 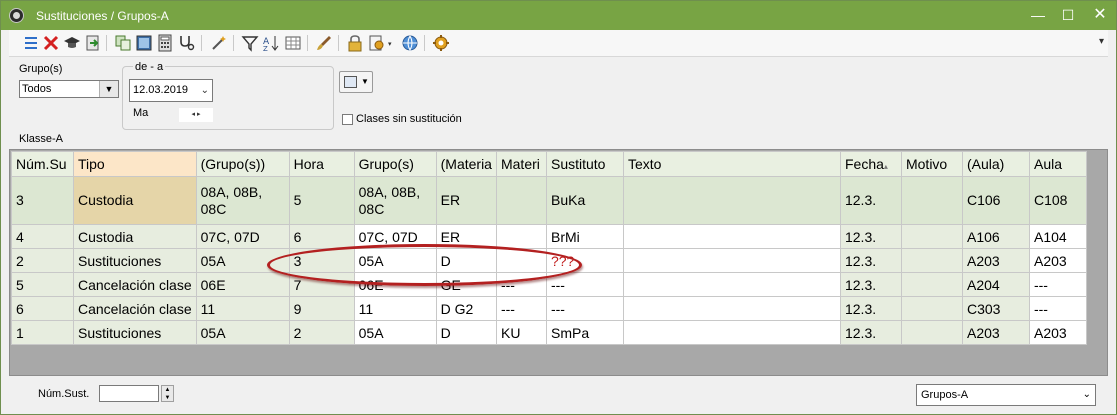 I want to click on status-bar: Núm.Sust. ▲ ▼ Grupos-A ⌄, so click(x=558, y=395).